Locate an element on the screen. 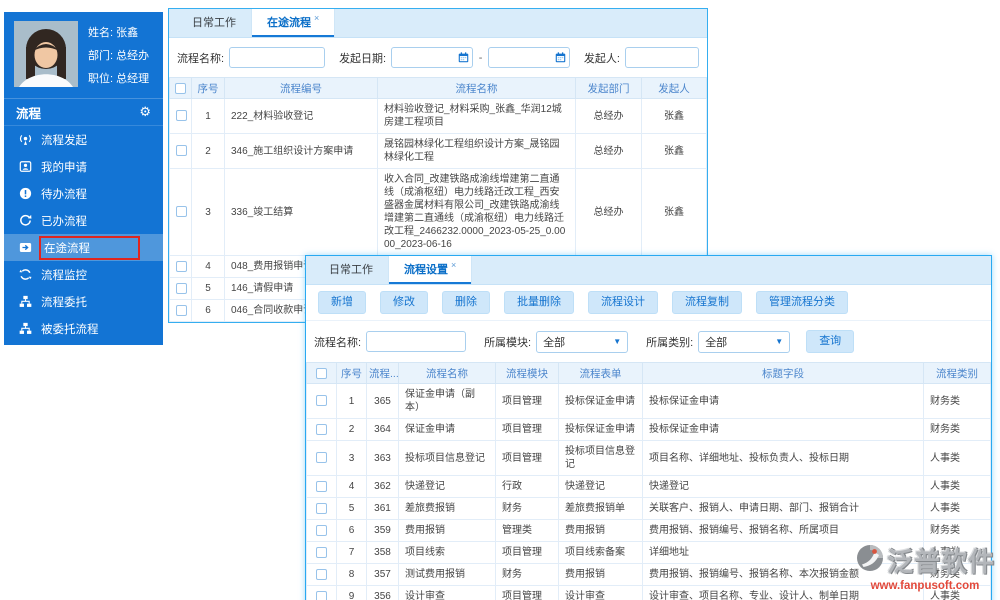 The width and height of the screenshot is (1000, 600). table-row: 1 365 保证金申请（副本） 项目管理 投标保证金申请 投标保证金申请 财务类 is located at coordinates (648, 401).